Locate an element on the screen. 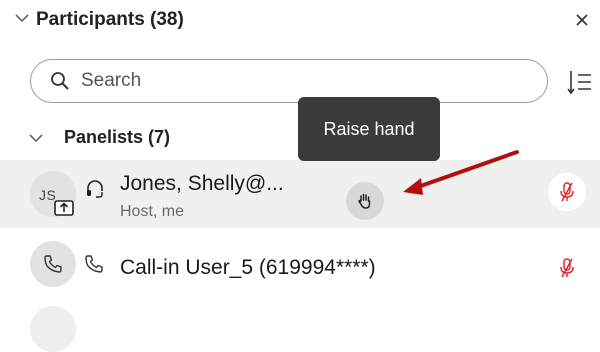  raise-hand-icon is located at coordinates (364, 201).